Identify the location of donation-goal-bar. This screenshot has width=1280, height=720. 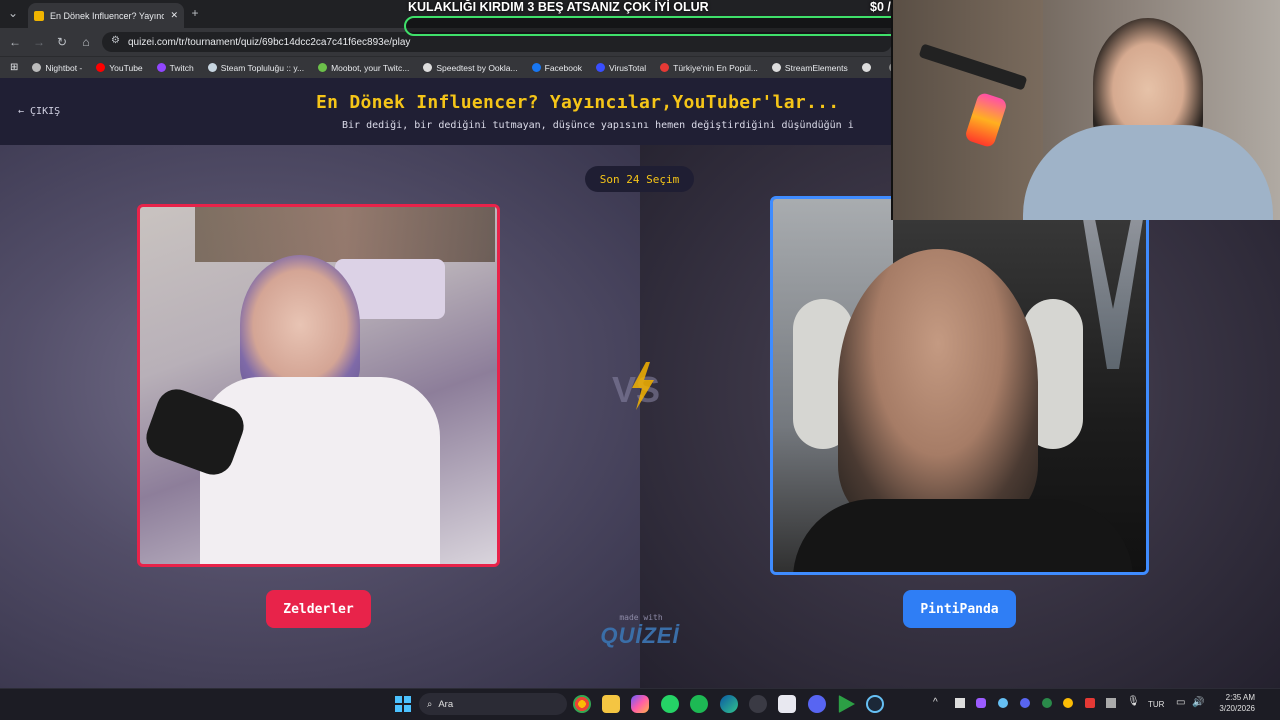
(669, 26).